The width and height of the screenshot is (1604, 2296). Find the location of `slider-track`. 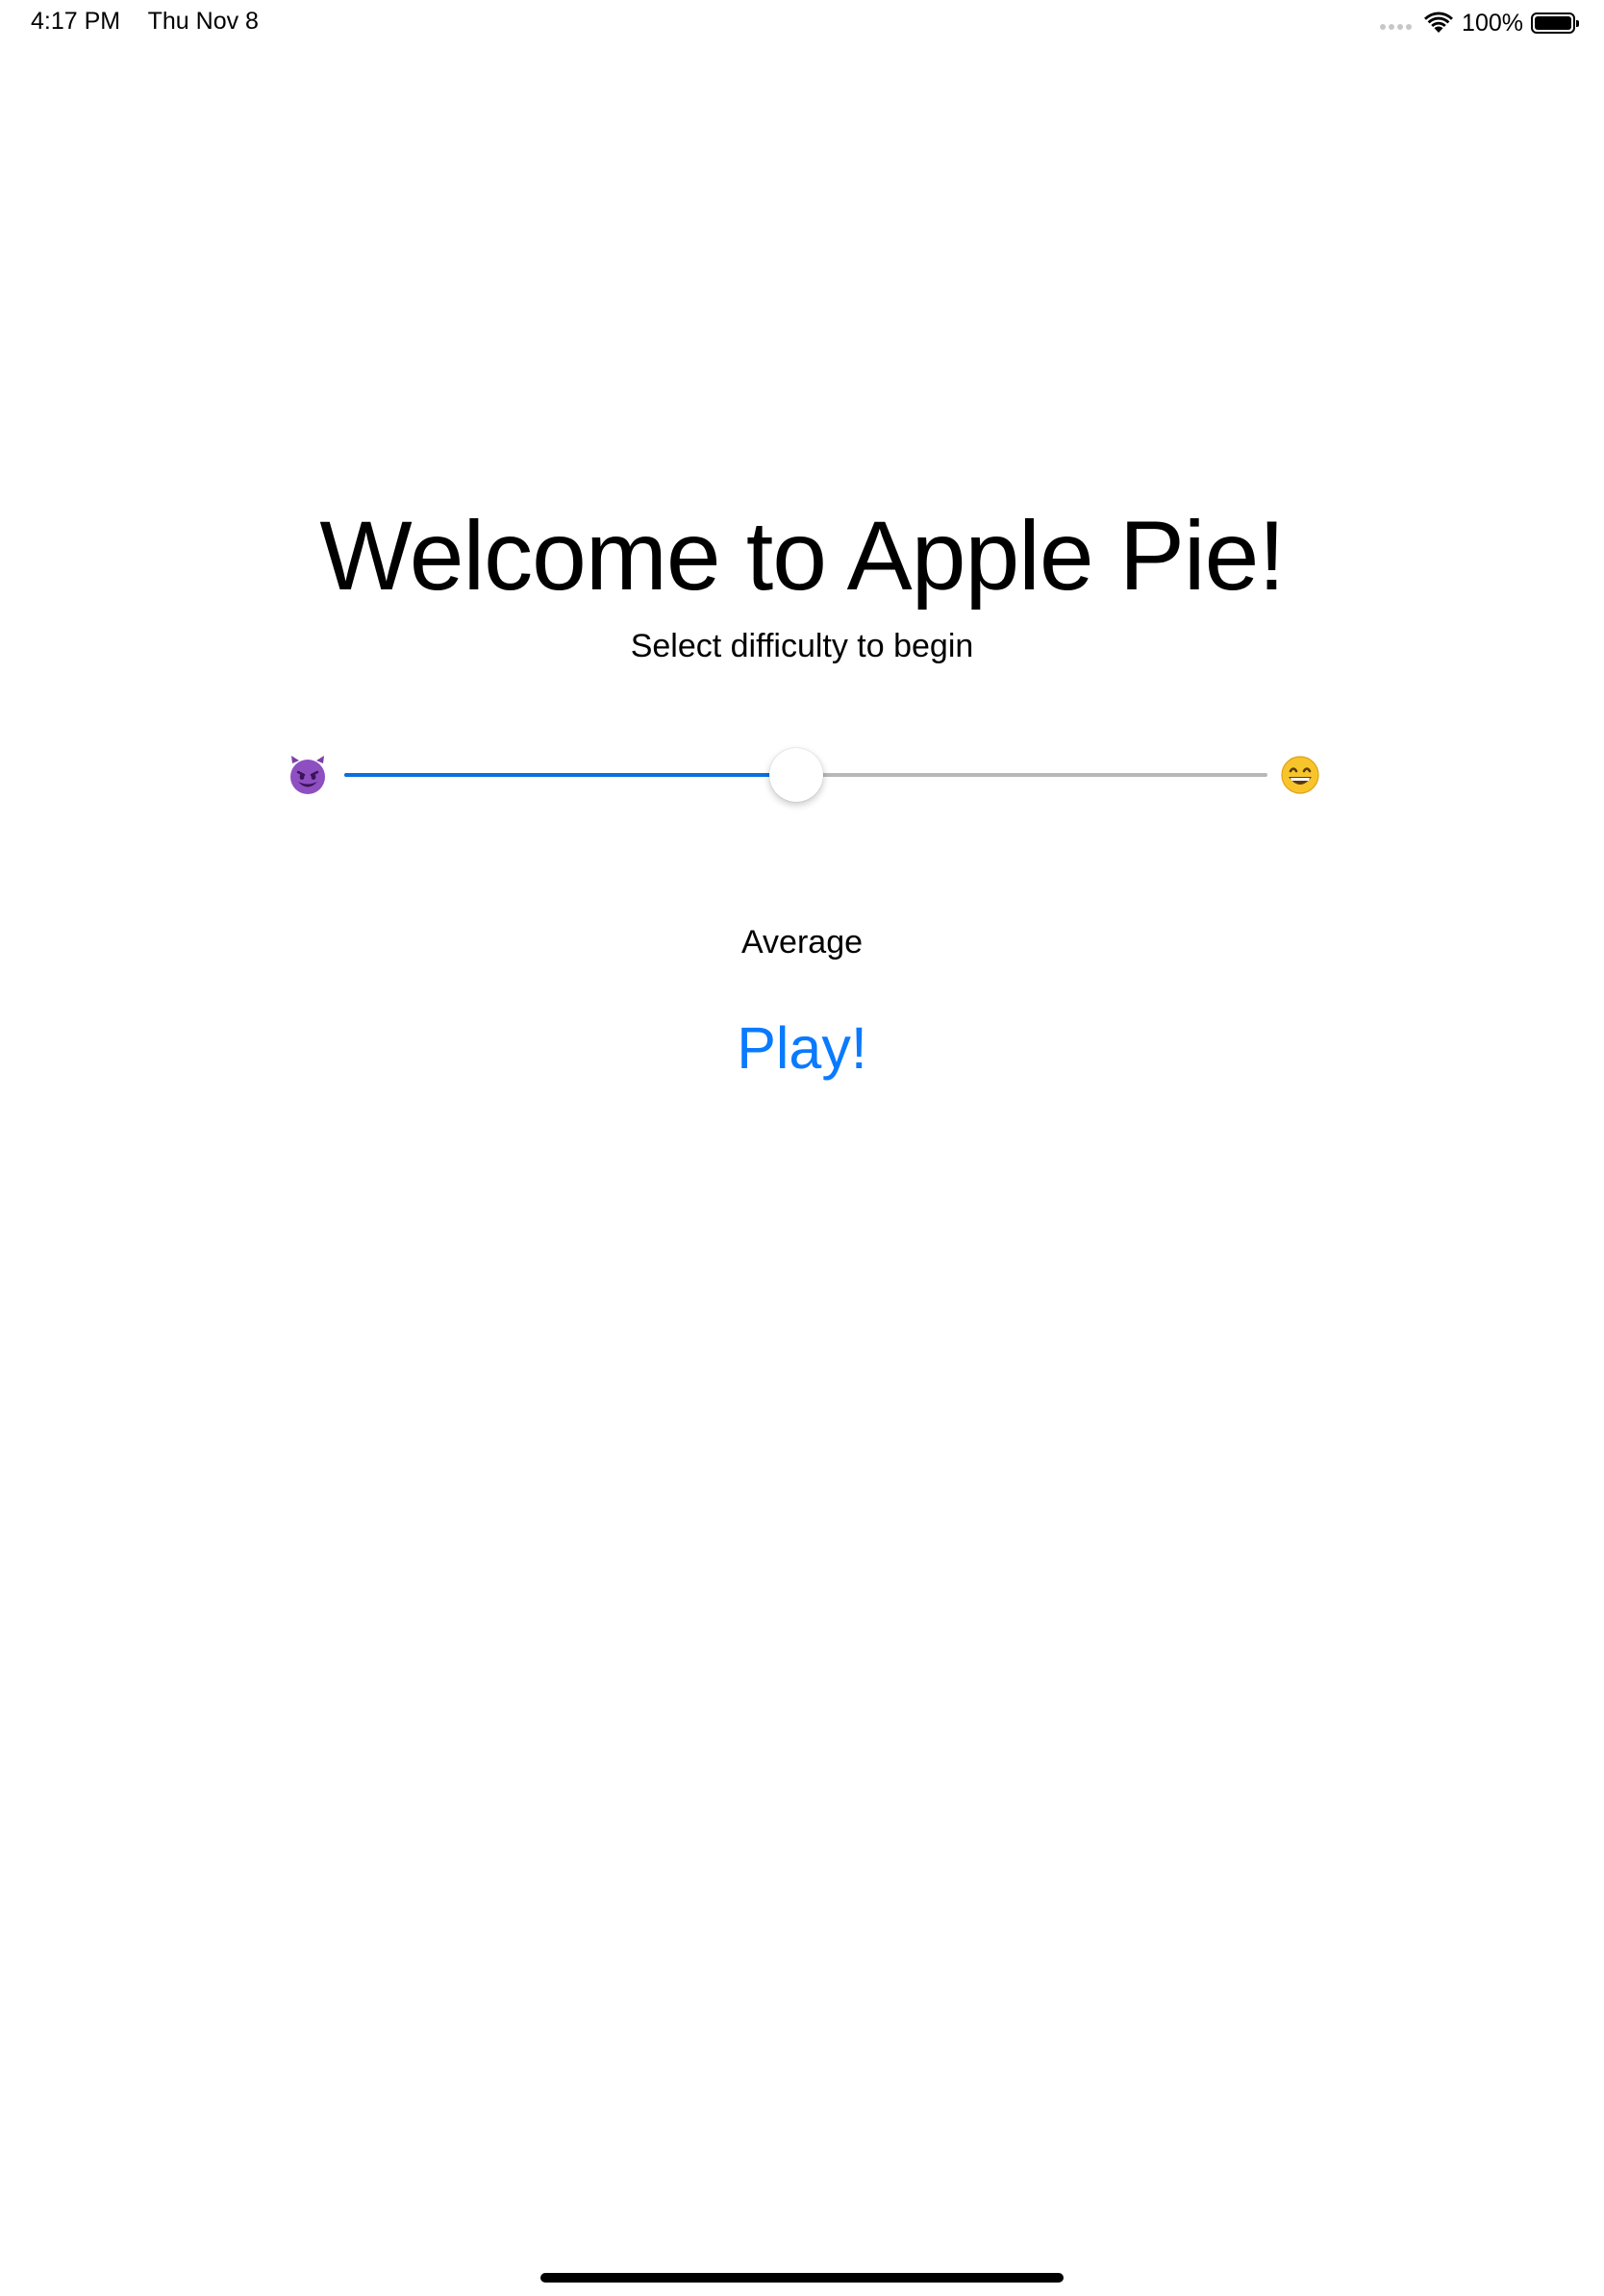

slider-track is located at coordinates (805, 775).